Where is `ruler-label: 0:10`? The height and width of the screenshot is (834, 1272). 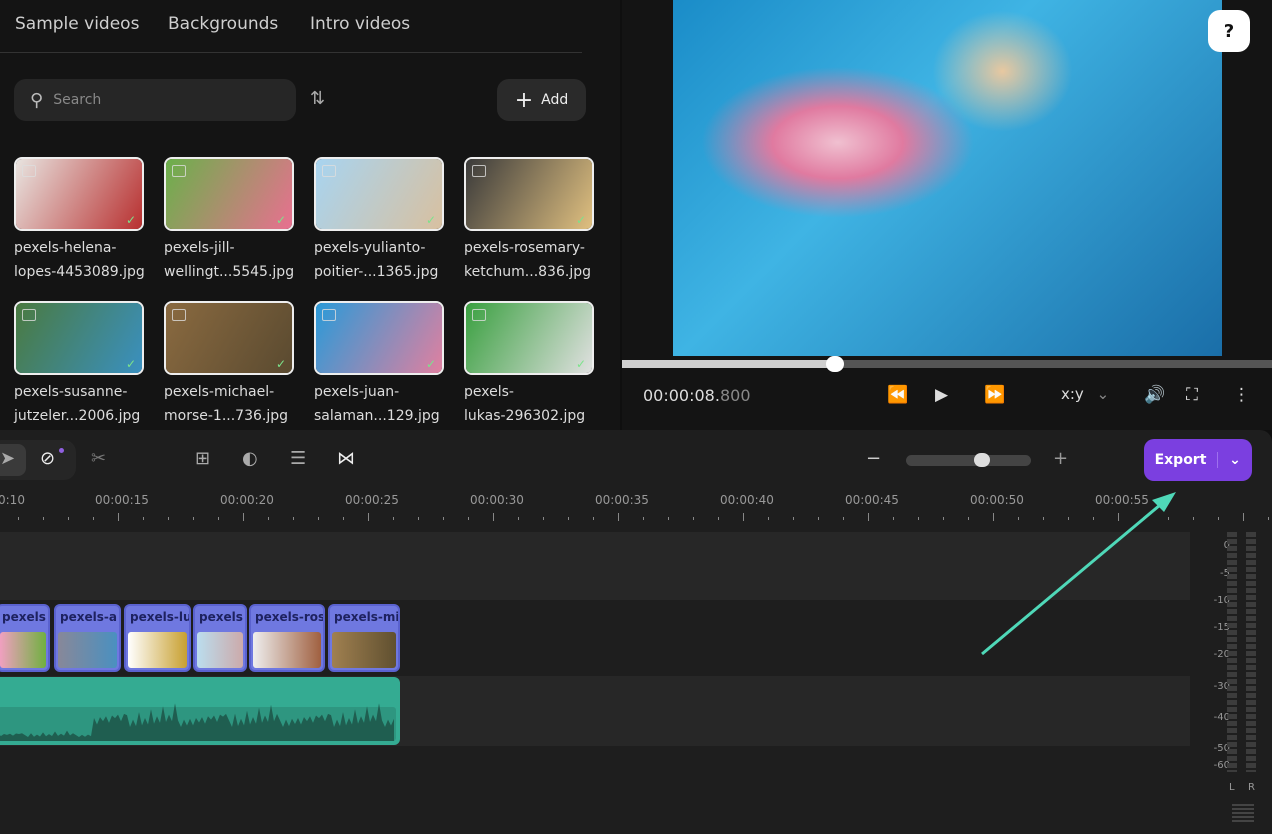
ruler-label: 0:10 is located at coordinates (12, 500).